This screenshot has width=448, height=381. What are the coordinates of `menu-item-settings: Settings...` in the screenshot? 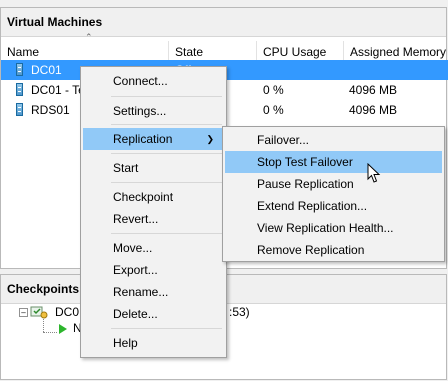 It's located at (153, 111).